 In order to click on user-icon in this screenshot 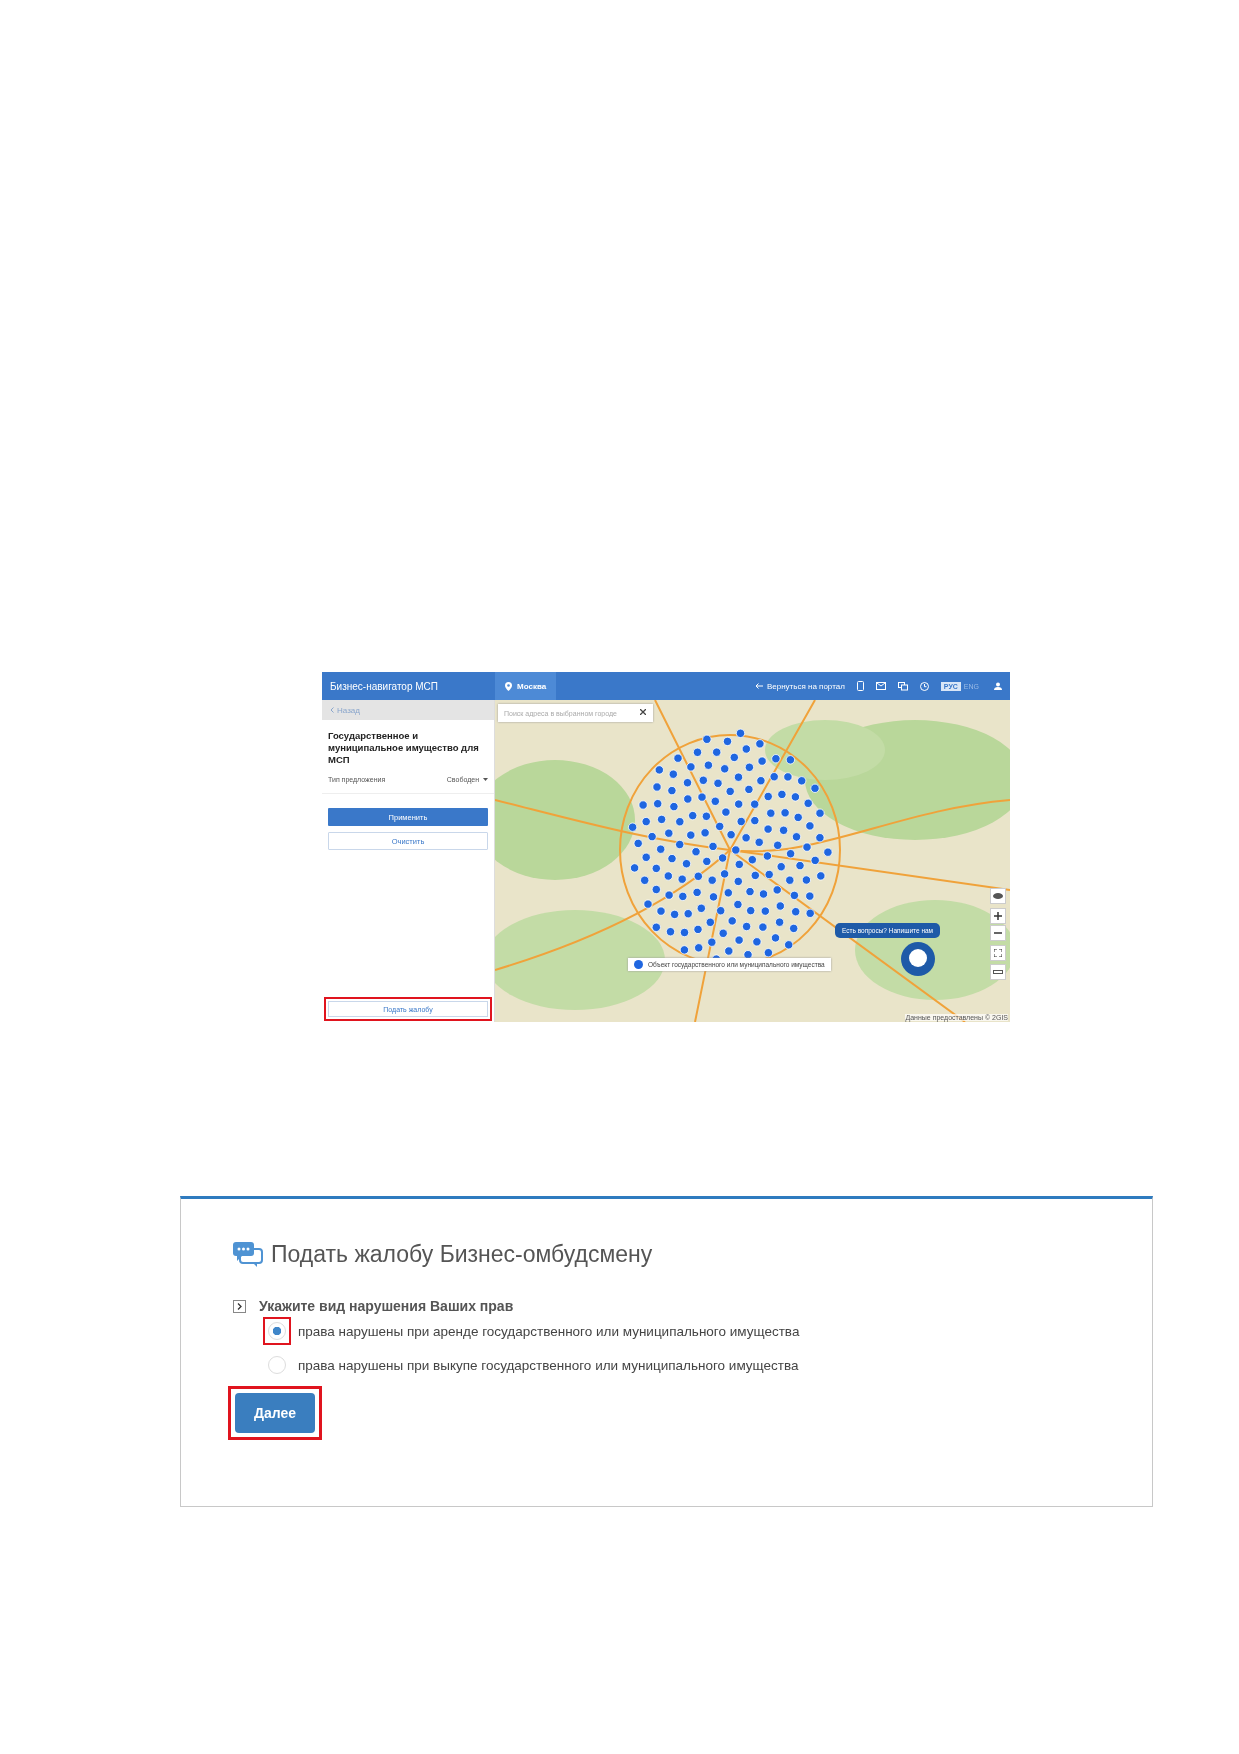, I will do `click(998, 686)`.